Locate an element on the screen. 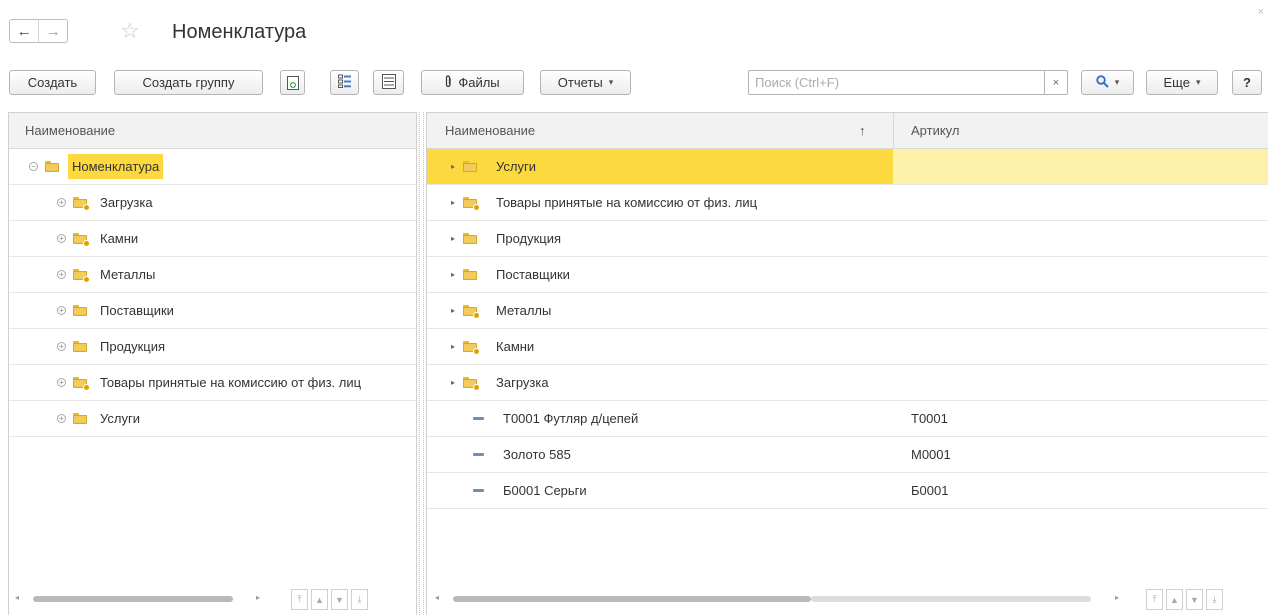  row-navigation: ⤒ ▲ ▼ ⤓ is located at coordinates (328, 599).